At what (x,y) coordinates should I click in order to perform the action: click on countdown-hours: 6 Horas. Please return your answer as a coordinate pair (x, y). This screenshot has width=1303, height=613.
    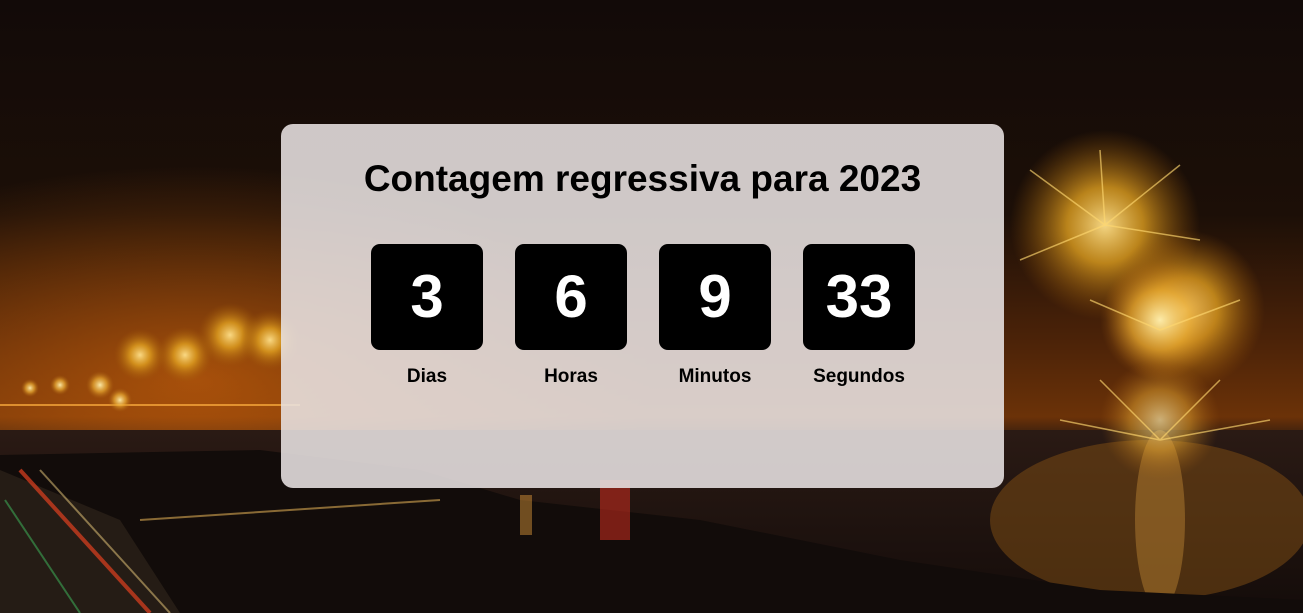
    Looking at the image, I should click on (571, 319).